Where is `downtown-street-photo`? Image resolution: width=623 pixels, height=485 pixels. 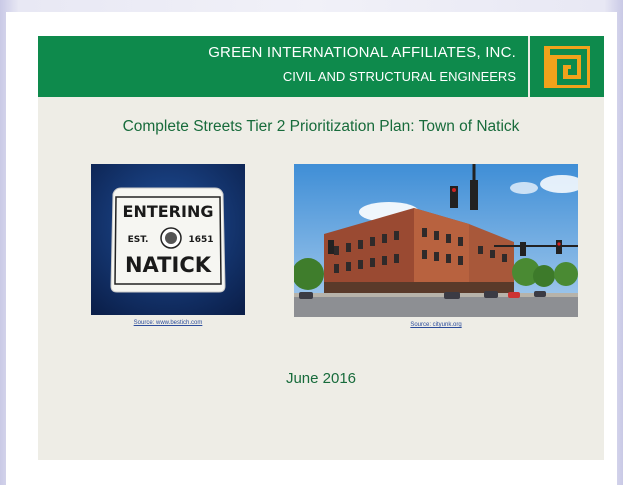 downtown-street-photo is located at coordinates (436, 240).